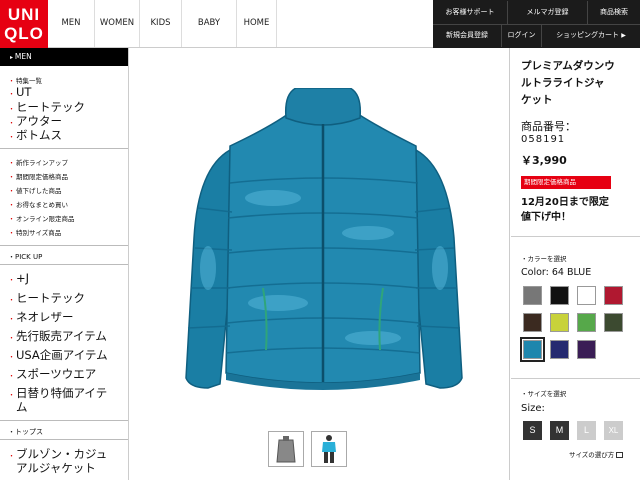  Describe the element at coordinates (58, 355) in the screenshot. I see `sidebar-item: ・USA企画アイテム` at that location.